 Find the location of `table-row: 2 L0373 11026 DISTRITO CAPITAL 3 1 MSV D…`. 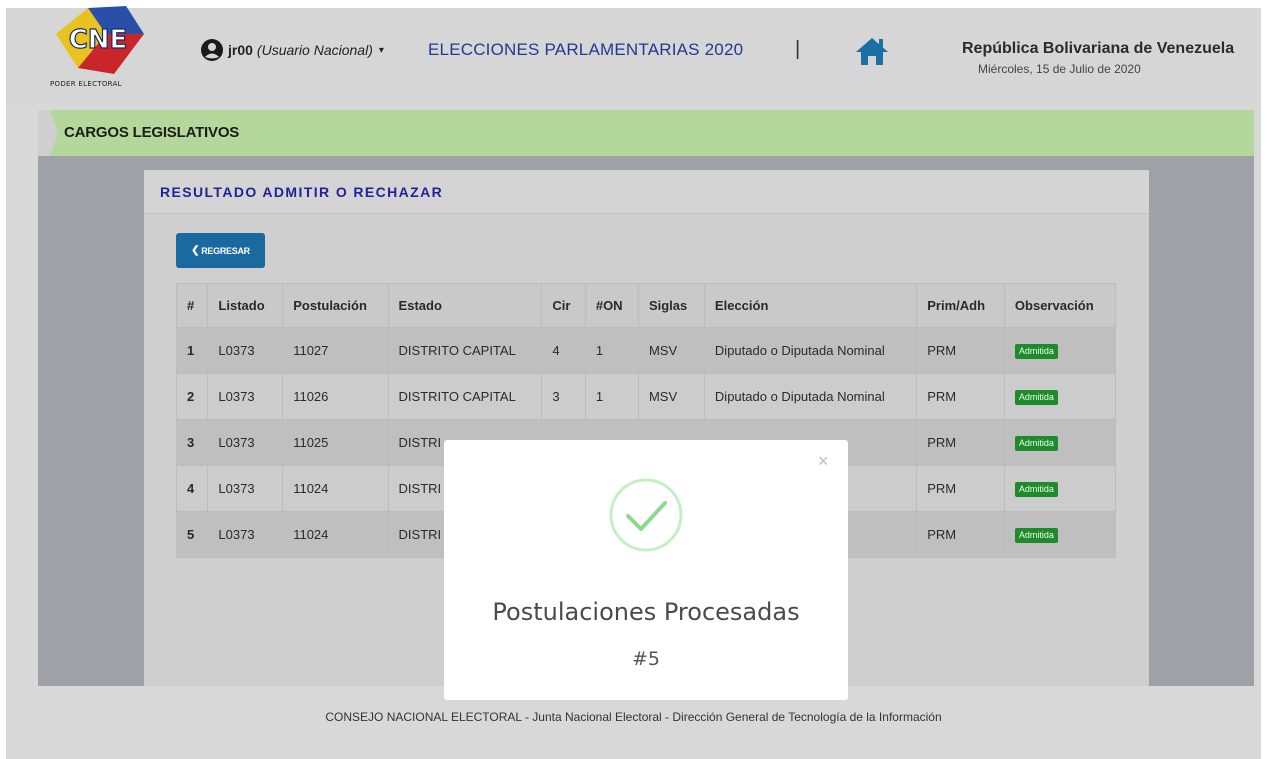

table-row: 2 L0373 11026 DISTRITO CAPITAL 3 1 MSV D… is located at coordinates (646, 396).